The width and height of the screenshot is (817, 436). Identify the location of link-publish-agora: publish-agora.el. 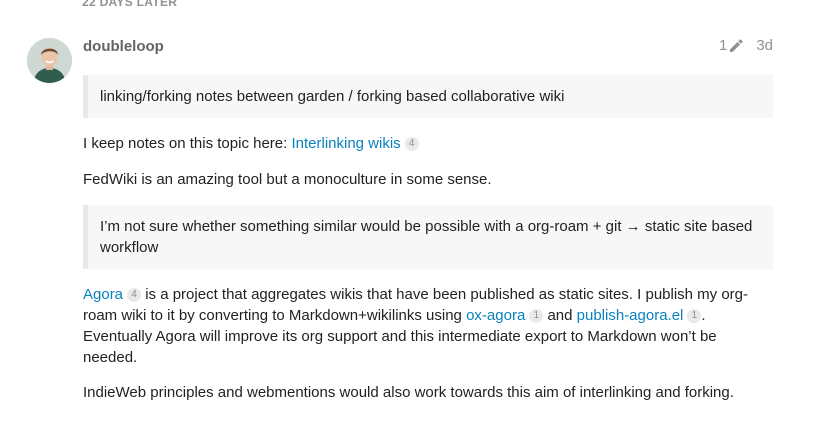
(630, 315).